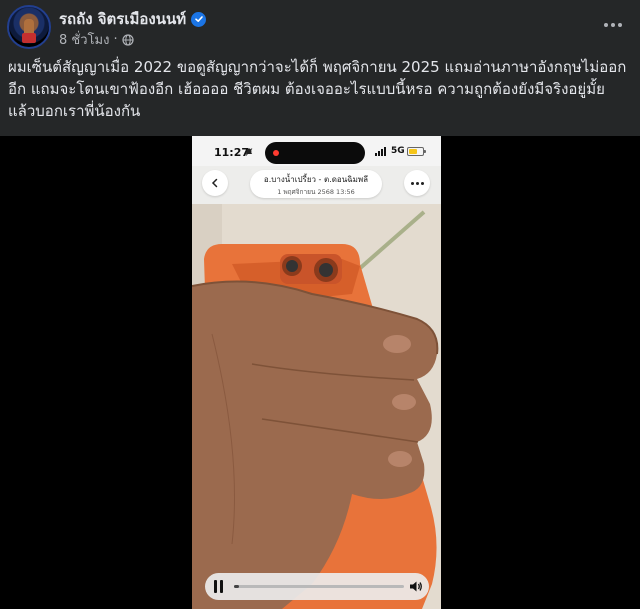 Image resolution: width=640 pixels, height=609 pixels. I want to click on phone-status-bar: 11:27 5G, so click(316, 151).